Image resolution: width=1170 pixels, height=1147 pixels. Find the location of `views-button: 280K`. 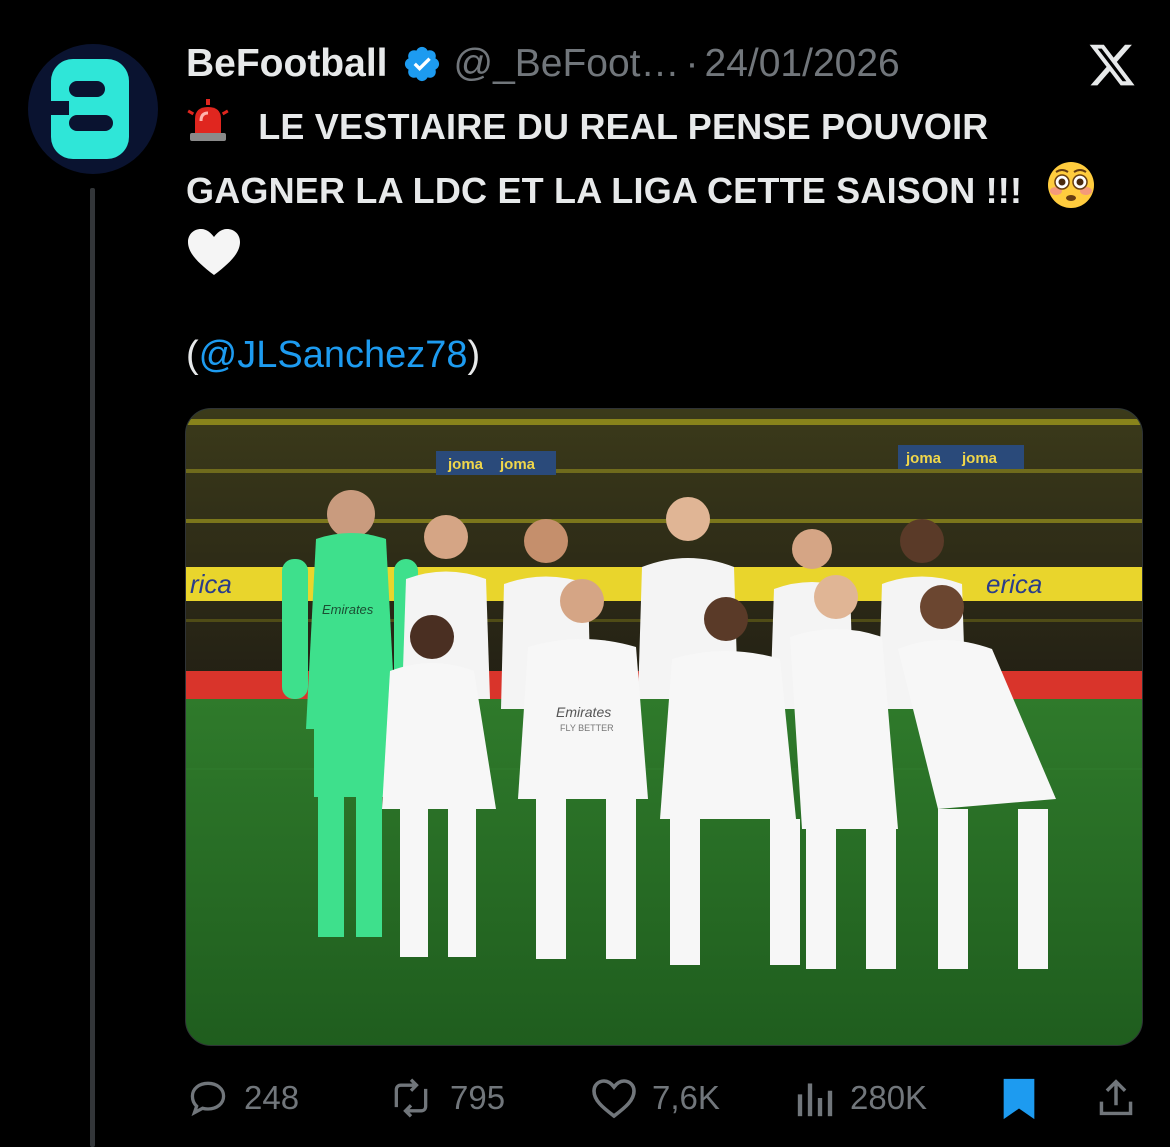

views-button: 280K is located at coordinates (861, 1098).